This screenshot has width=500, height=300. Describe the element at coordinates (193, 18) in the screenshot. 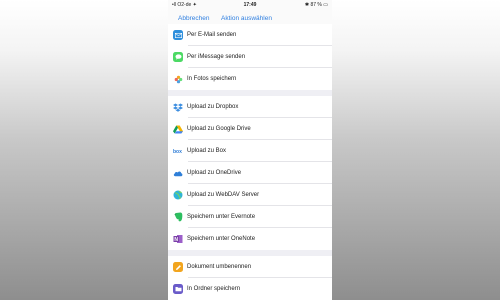

I see `cancel-button: Abbrechen` at that location.